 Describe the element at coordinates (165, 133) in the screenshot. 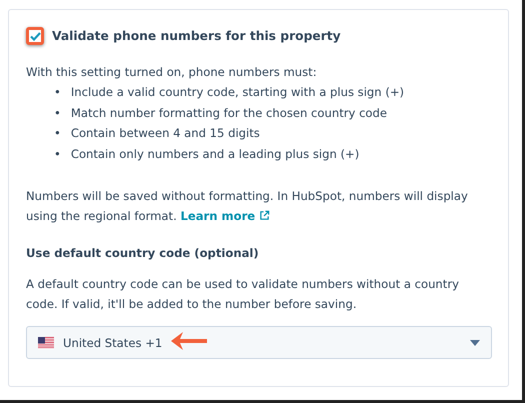

I see `rule-item: Contain between 4 and 15 digits` at that location.